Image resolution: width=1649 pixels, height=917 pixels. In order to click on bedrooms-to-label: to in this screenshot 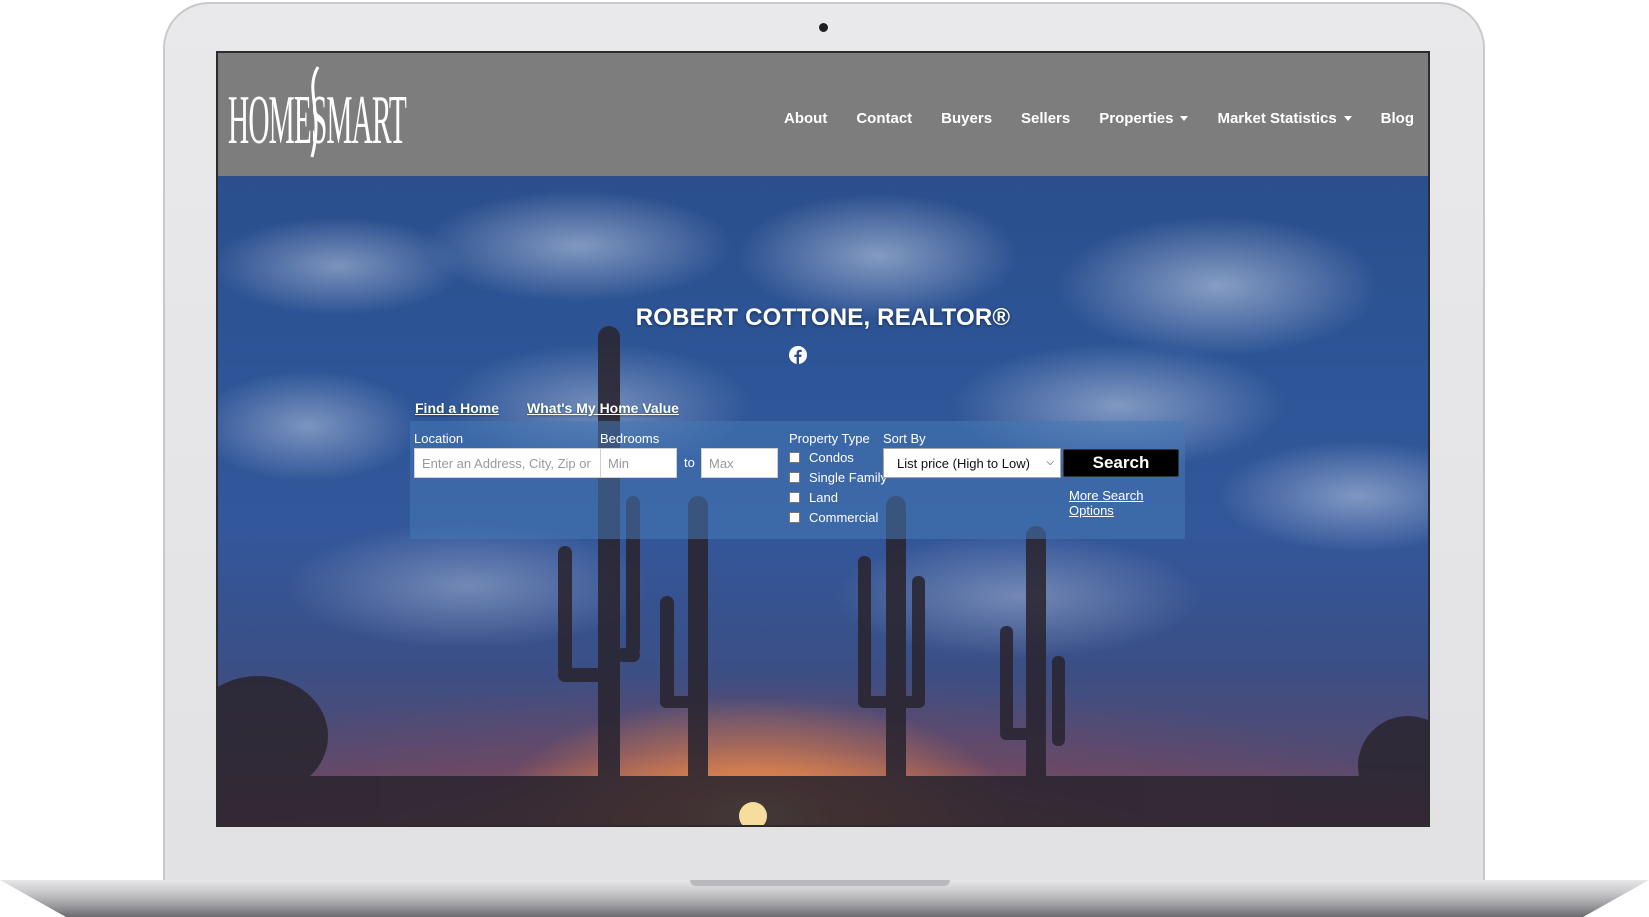, I will do `click(689, 462)`.